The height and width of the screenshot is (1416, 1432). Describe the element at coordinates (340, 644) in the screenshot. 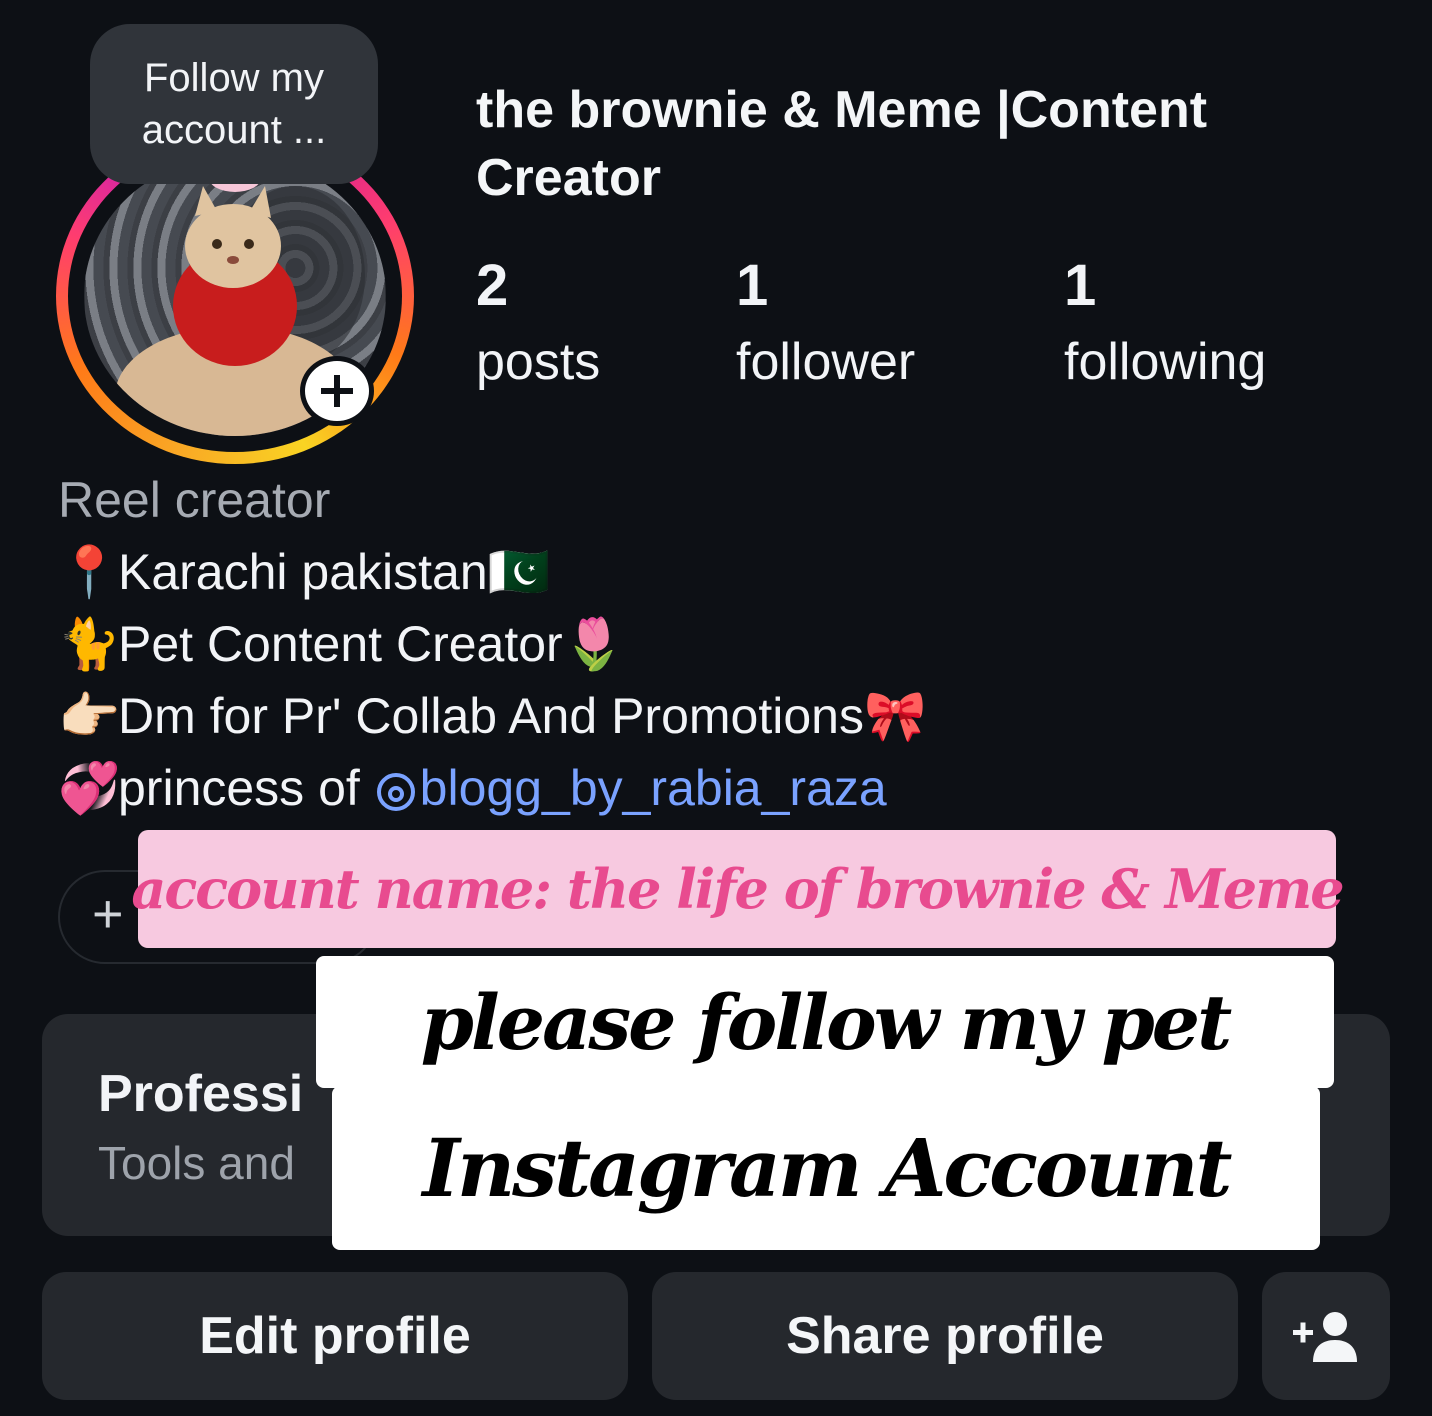

I see `bio-text: Pet Content Creator` at that location.